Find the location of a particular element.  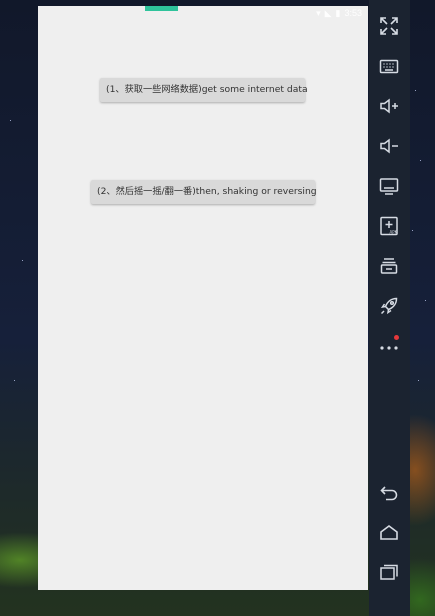

battery-icon: ▮ is located at coordinates (338, 13).